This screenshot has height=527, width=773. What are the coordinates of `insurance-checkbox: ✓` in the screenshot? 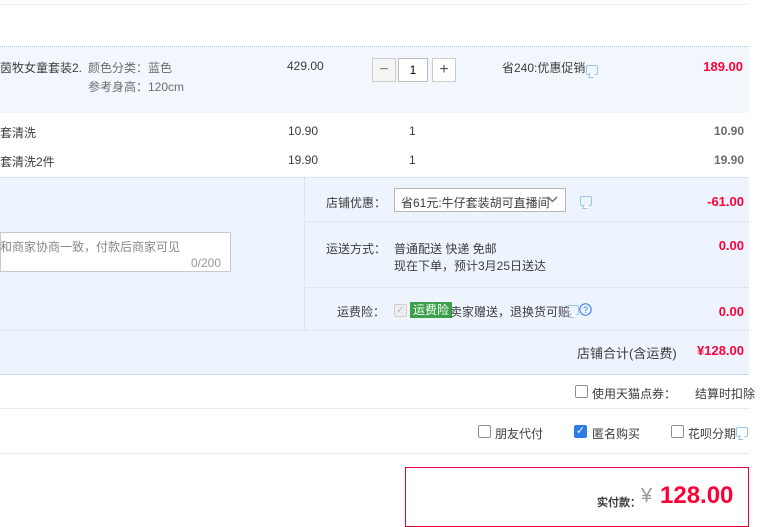 It's located at (400, 310).